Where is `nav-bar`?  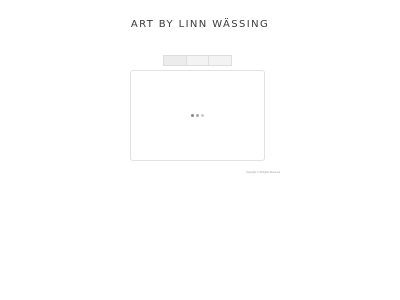
nav-bar is located at coordinates (197, 60).